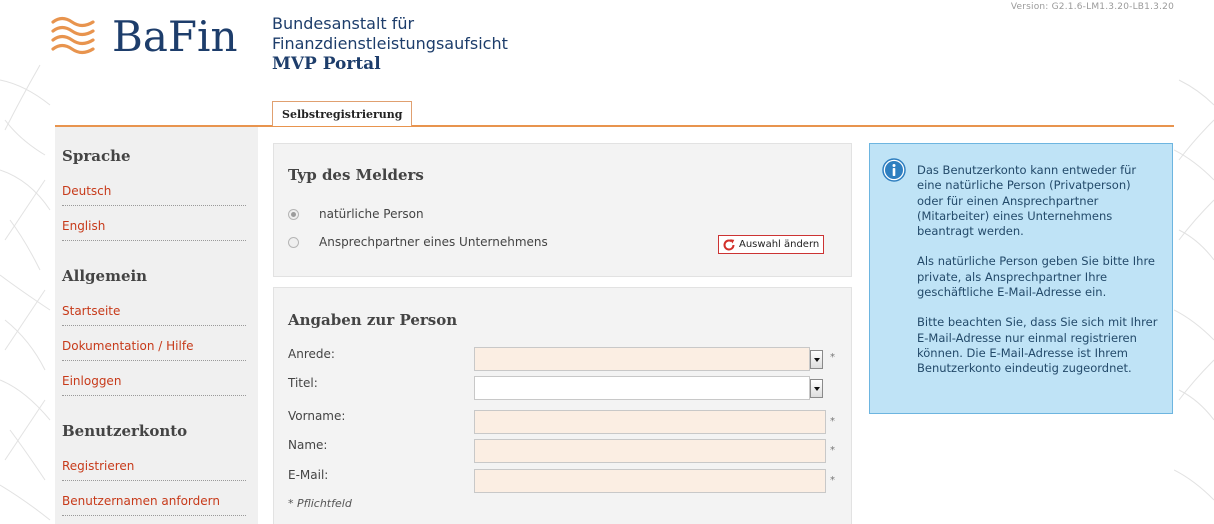 The width and height of the screenshot is (1214, 524). What do you see at coordinates (156, 352) in the screenshot?
I see `sidebar-item-dokumentation: Dokumentation / Hilfe` at bounding box center [156, 352].